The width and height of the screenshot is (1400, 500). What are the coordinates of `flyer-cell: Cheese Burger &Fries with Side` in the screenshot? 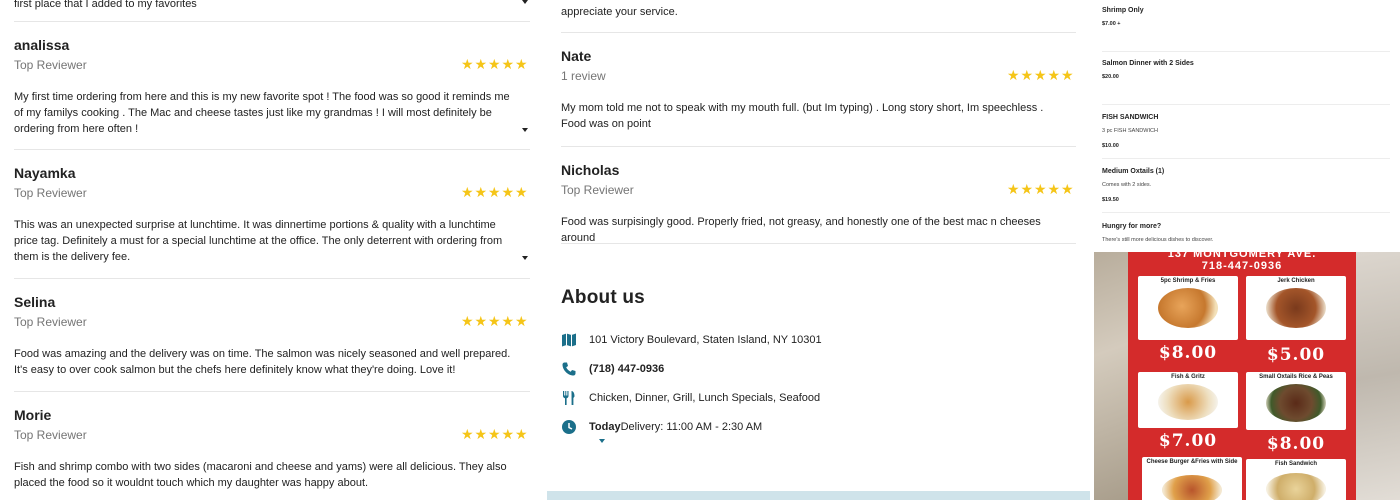 It's located at (1192, 478).